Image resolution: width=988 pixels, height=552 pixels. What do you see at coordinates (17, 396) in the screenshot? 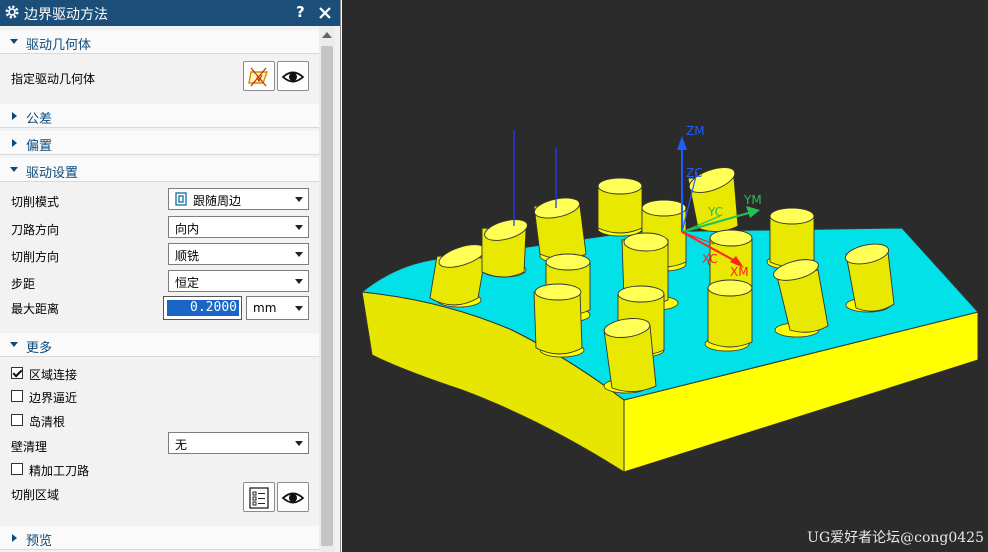
I see `boundary-approx-checkbox` at bounding box center [17, 396].